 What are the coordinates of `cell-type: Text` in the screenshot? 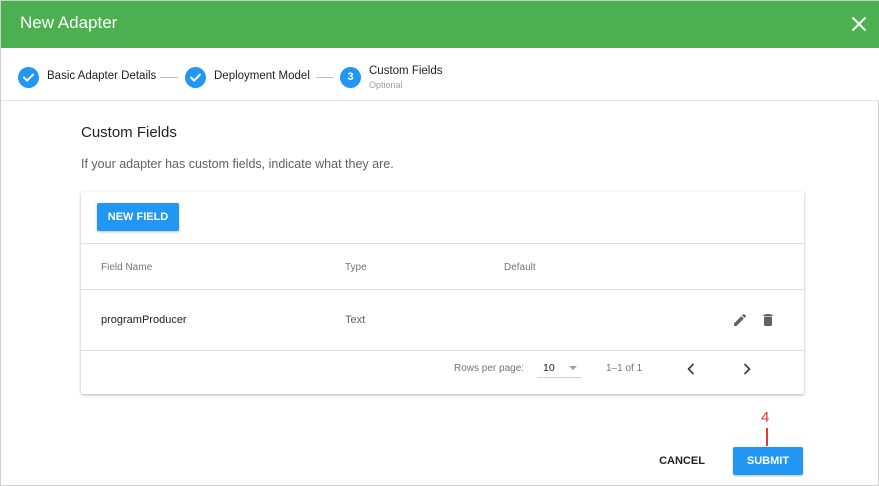 It's located at (355, 320).